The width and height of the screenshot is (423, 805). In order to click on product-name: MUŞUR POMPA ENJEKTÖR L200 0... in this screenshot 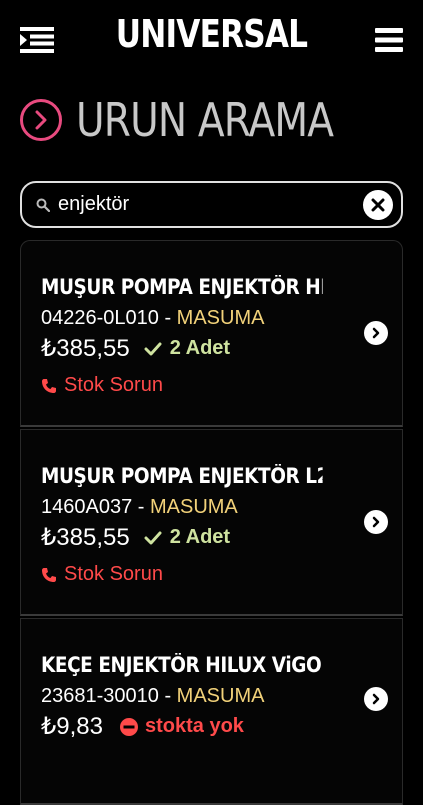, I will do `click(182, 476)`.